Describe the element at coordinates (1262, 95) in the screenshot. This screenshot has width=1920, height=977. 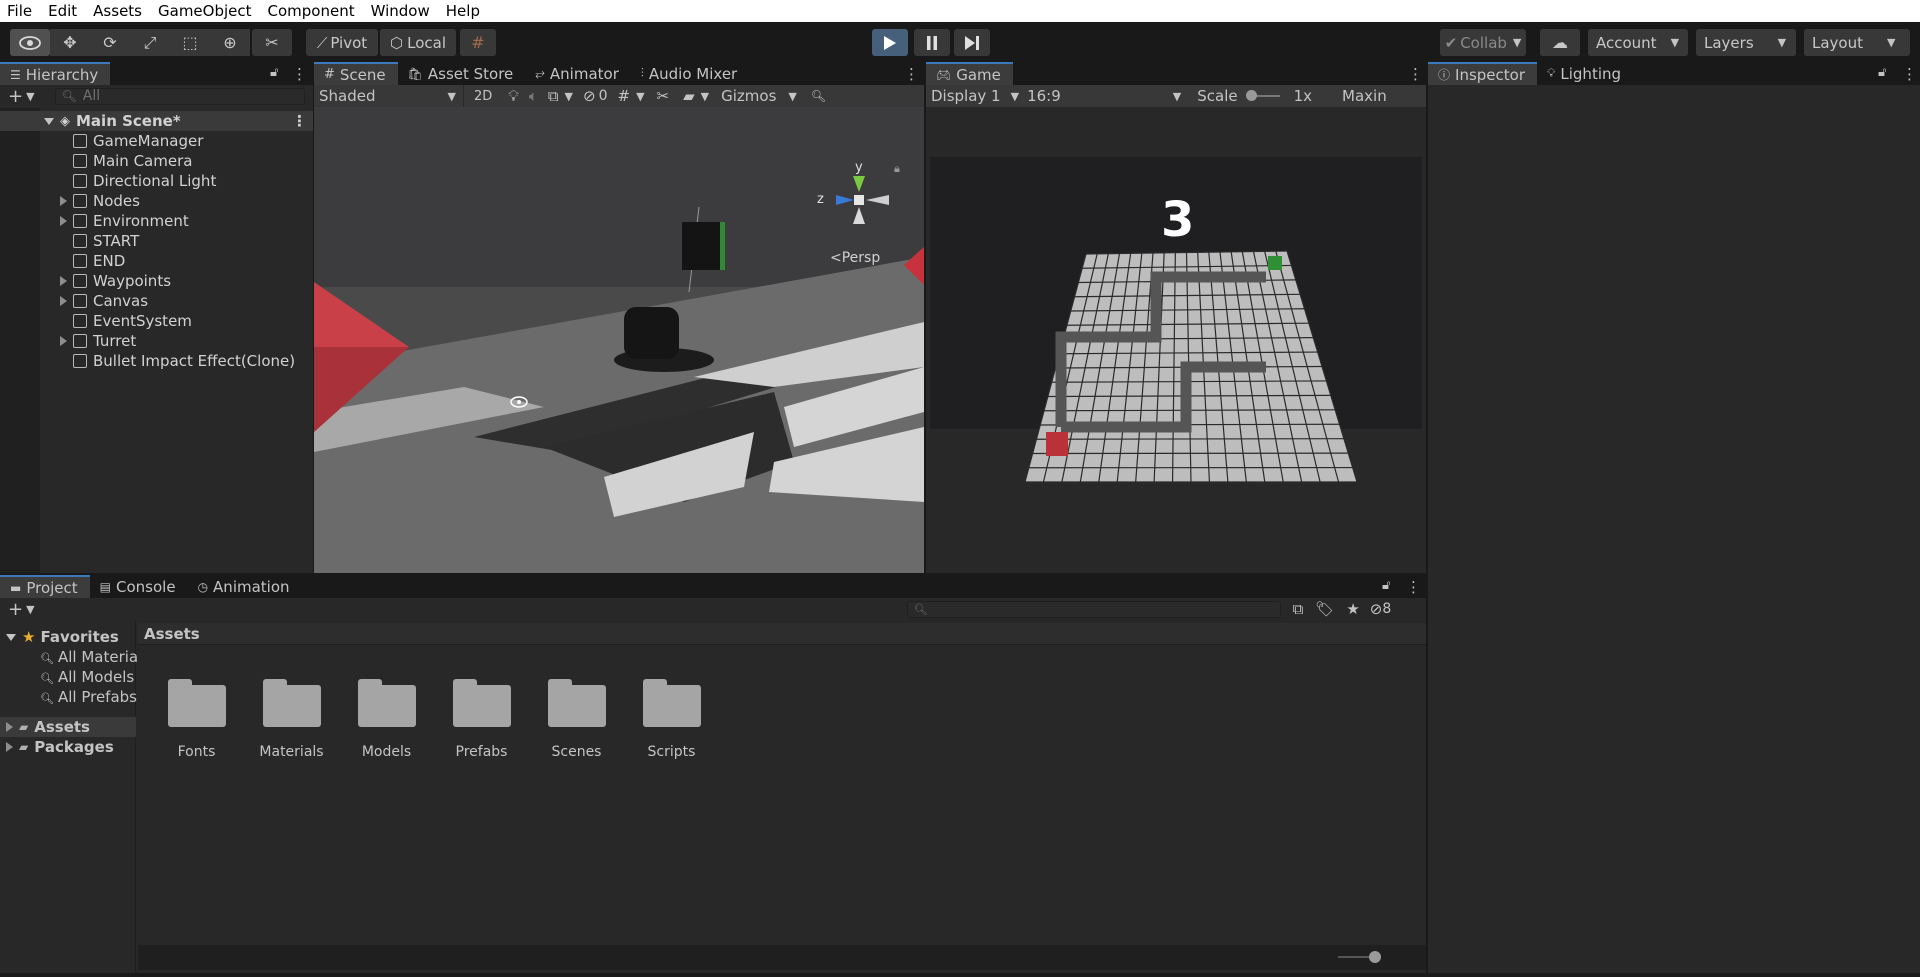
I see `scale-slider` at that location.